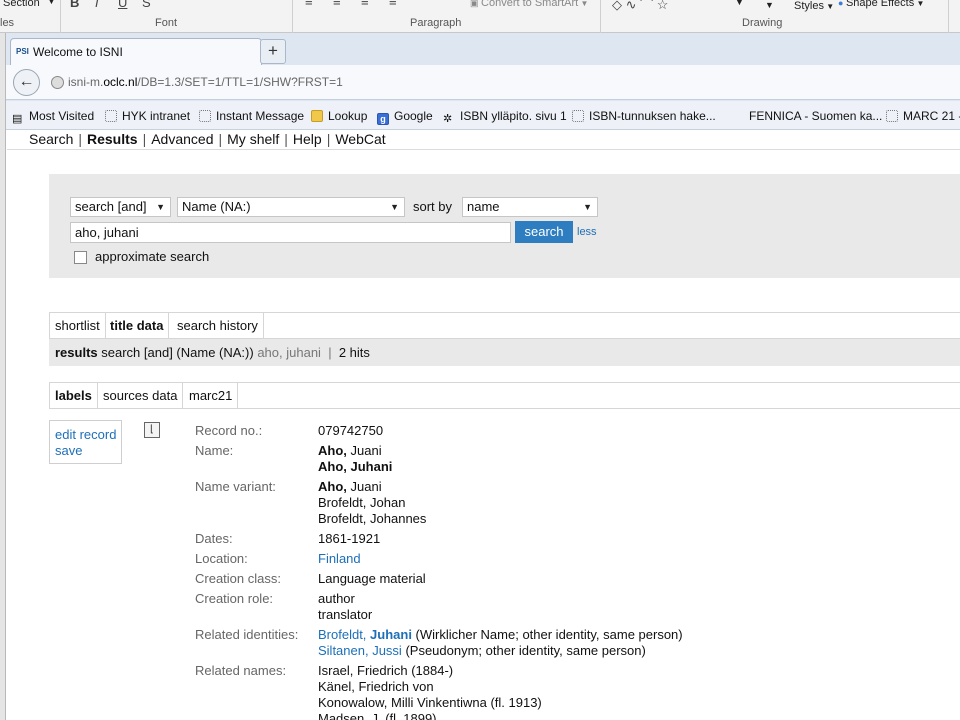 The height and width of the screenshot is (720, 960). I want to click on location-link: Finland, so click(339, 558).